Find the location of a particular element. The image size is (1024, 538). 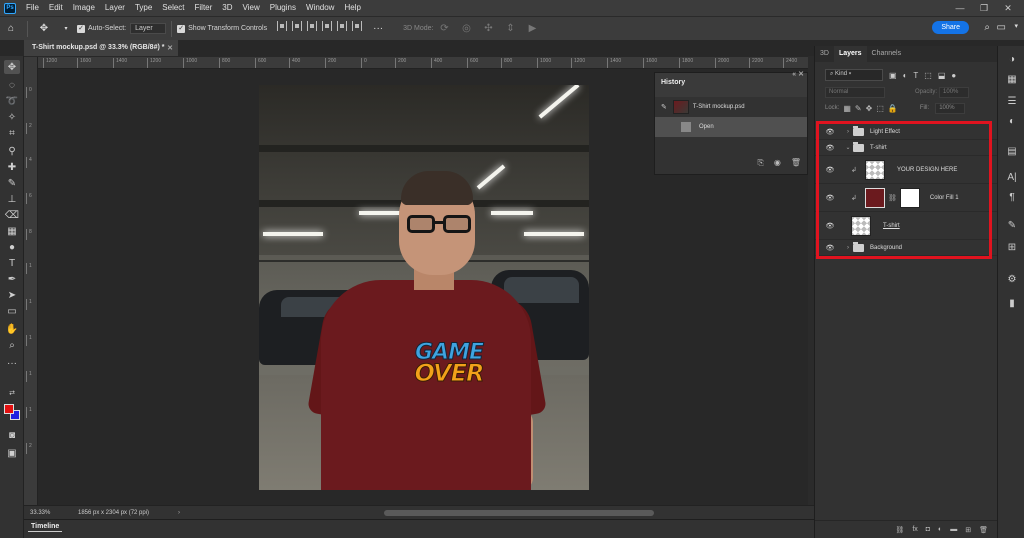

move-tool-icon: ✥ is located at coordinates (12, 67).